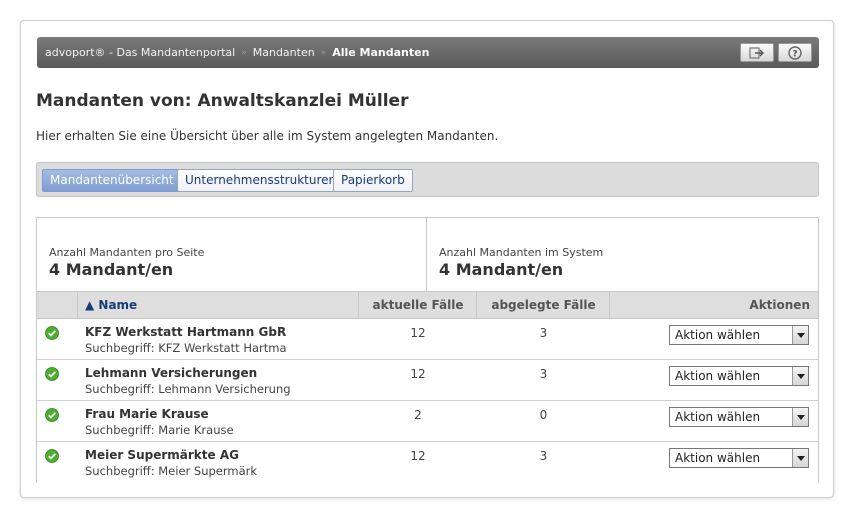 This screenshot has height=518, width=854. What do you see at coordinates (171, 373) in the screenshot?
I see `mandant-name: Lehmann Versicherungen` at bounding box center [171, 373].